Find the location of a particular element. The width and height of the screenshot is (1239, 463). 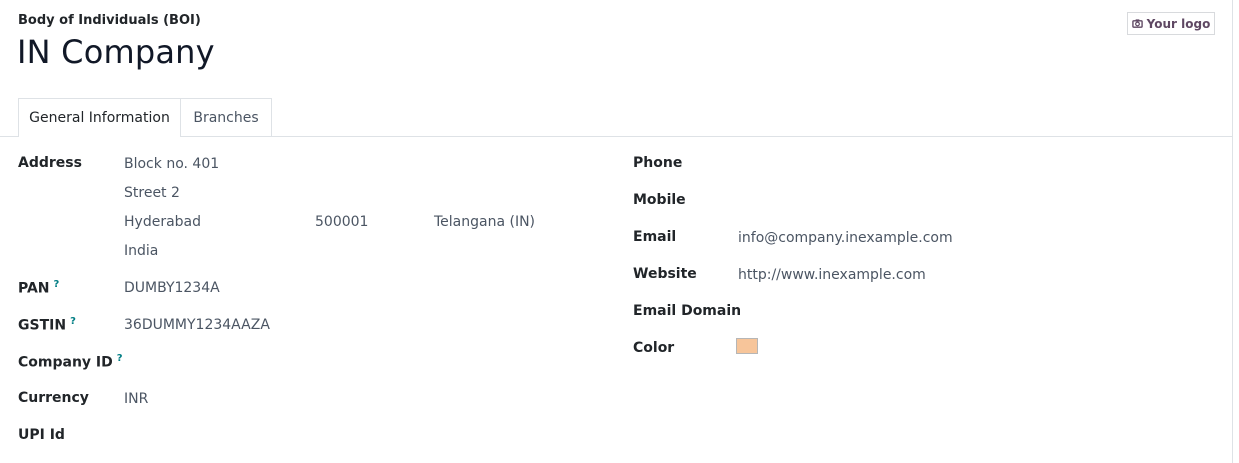

address-label: Address is located at coordinates (50, 163).